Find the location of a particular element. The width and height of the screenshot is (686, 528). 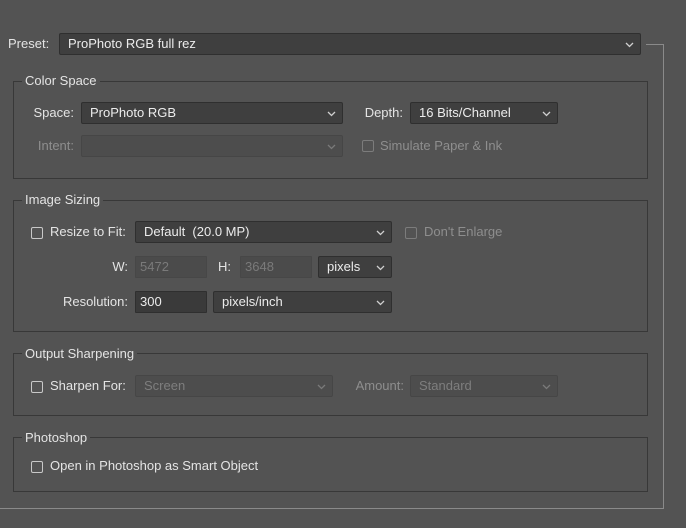

amount-label: Amount: is located at coordinates (379, 385).